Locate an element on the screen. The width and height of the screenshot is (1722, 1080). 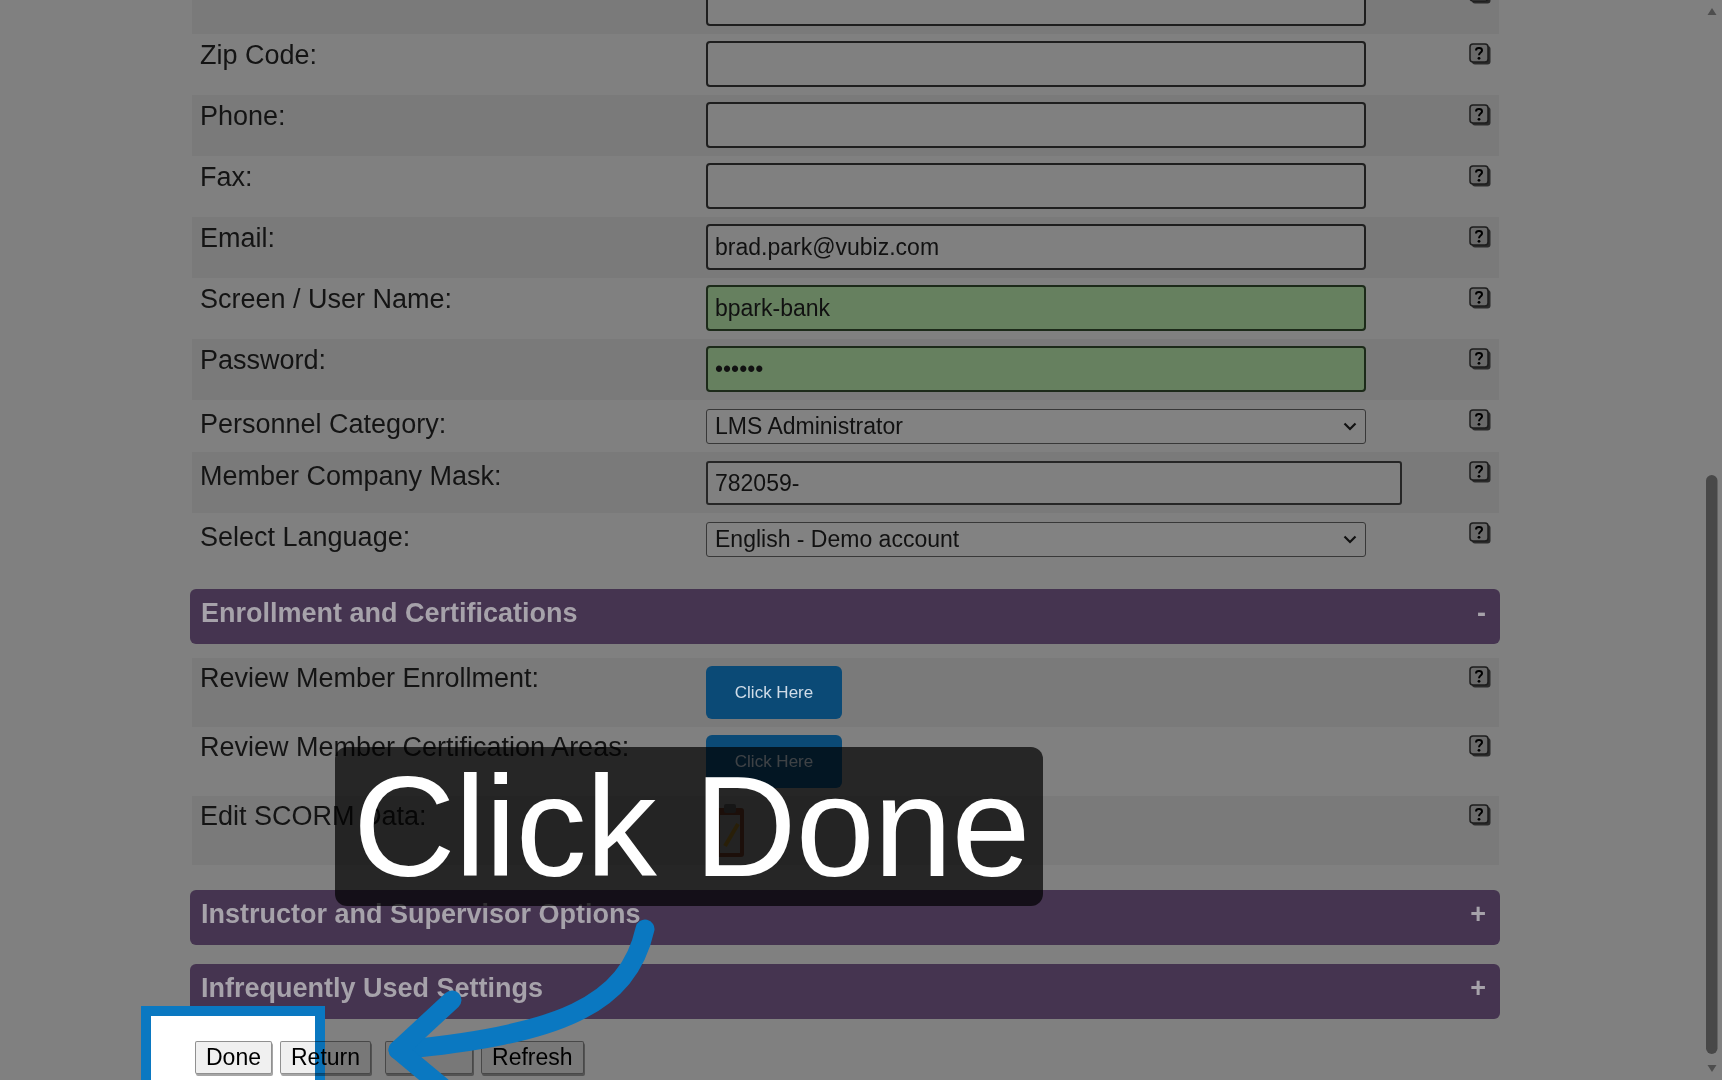
field-label: Select Language: is located at coordinates (305, 537).